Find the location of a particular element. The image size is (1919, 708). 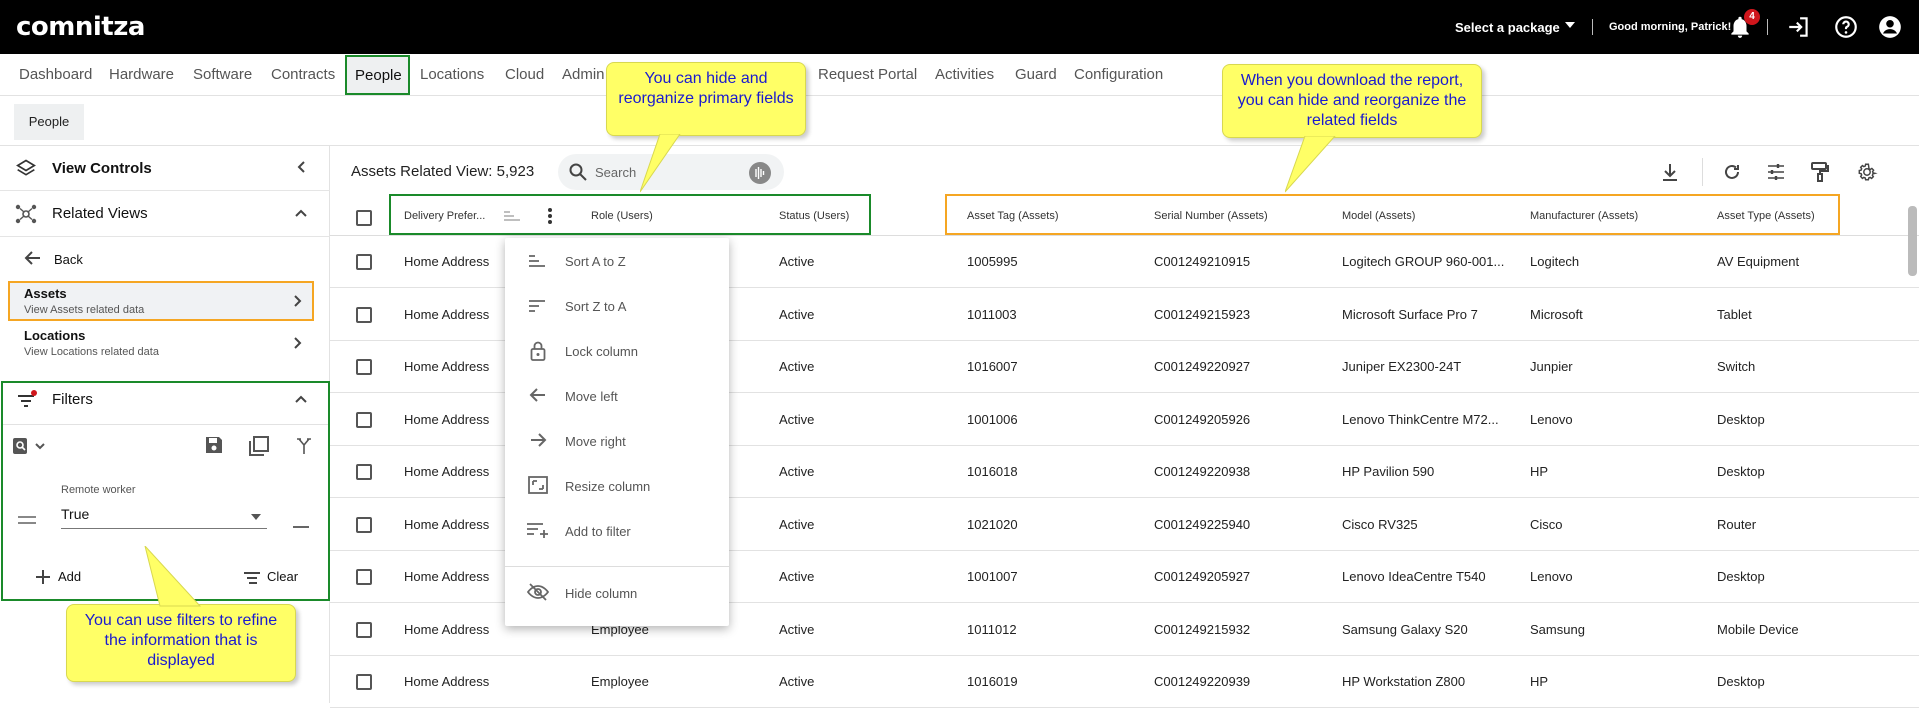

drag-handle-icon is located at coordinates (27, 521).